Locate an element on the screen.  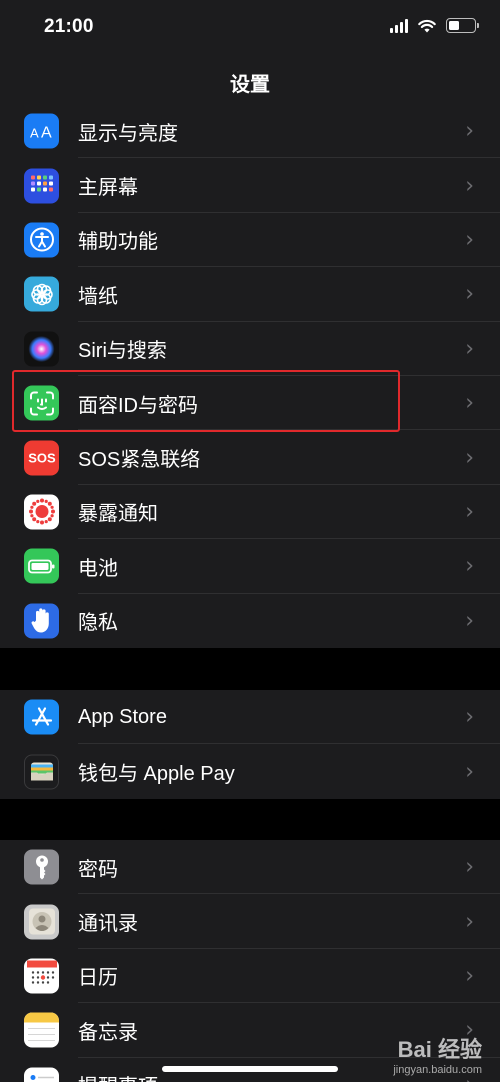
row-label: App Store is located at coordinates (122, 716).